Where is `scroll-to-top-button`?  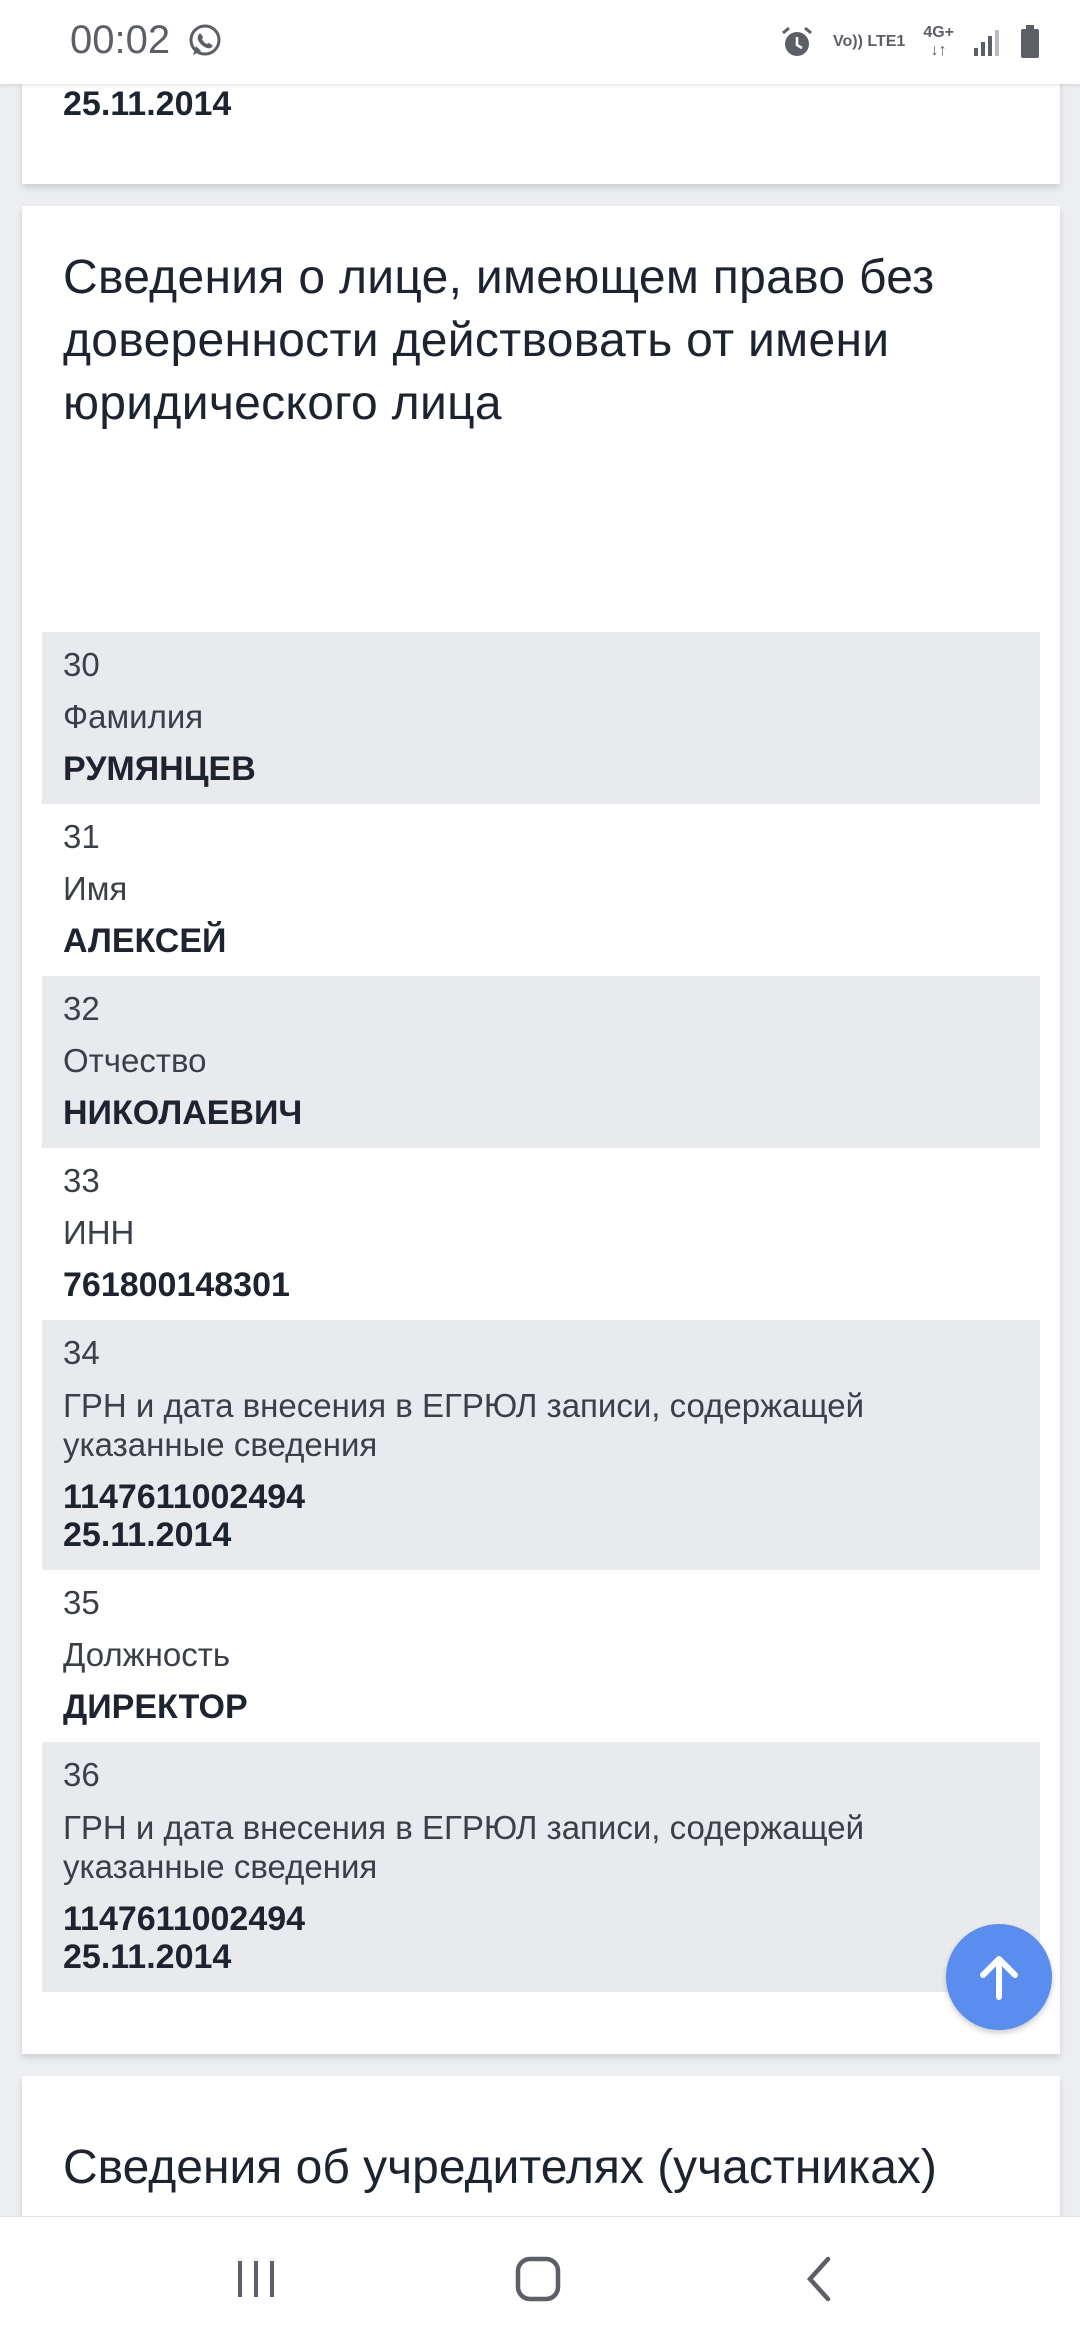
scroll-to-top-button is located at coordinates (999, 1977).